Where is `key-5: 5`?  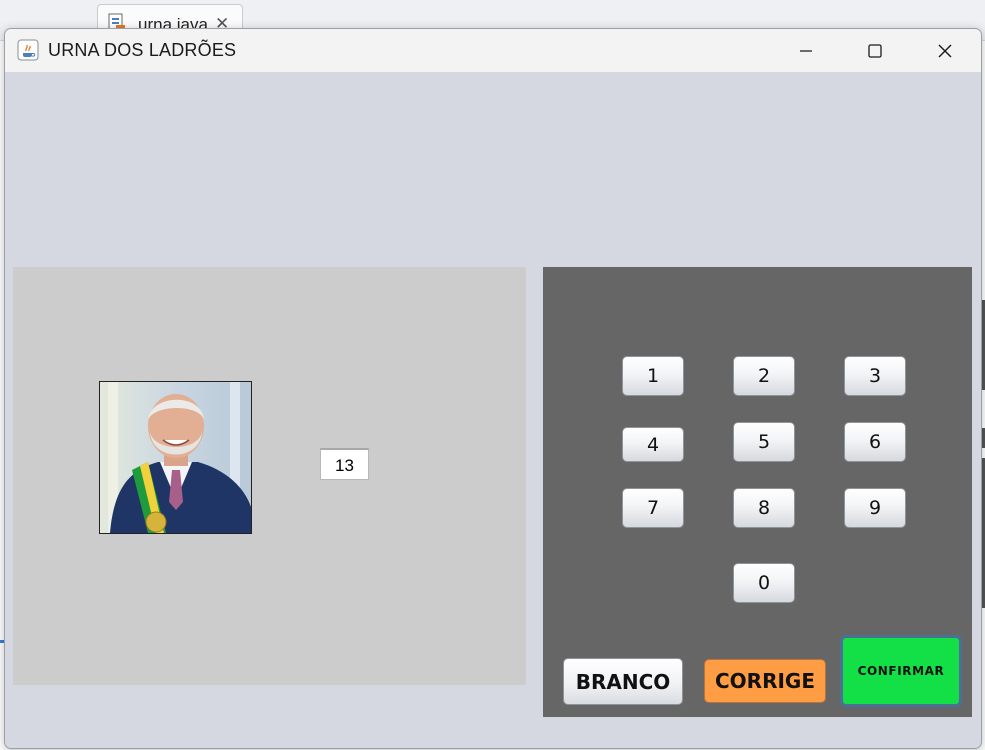
key-5: 5 is located at coordinates (764, 442).